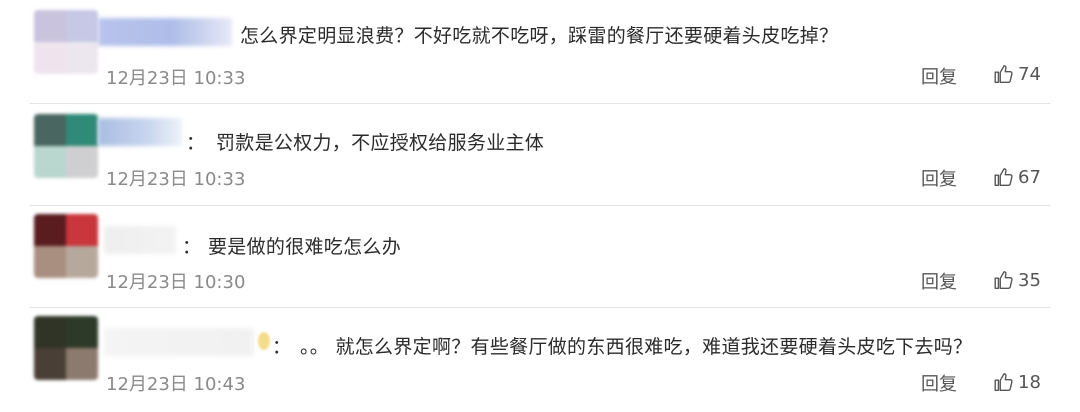  What do you see at coordinates (1029, 382) in the screenshot?
I see `like-count: 18` at bounding box center [1029, 382].